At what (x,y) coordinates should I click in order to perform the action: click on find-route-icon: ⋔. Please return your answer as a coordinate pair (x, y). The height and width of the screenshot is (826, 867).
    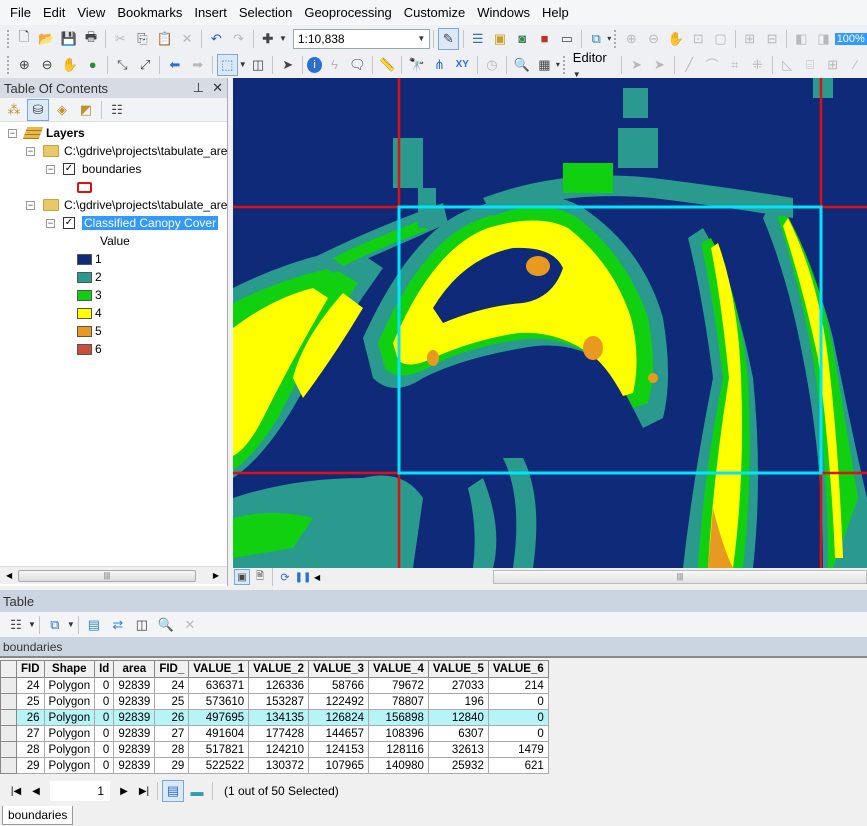
    Looking at the image, I should click on (439, 65).